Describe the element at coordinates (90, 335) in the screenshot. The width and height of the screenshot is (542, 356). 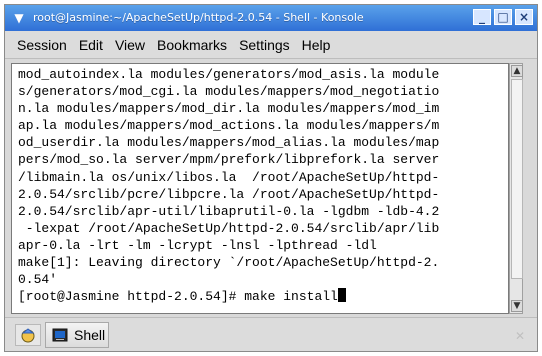
I see `tab-label: Shell` at that location.